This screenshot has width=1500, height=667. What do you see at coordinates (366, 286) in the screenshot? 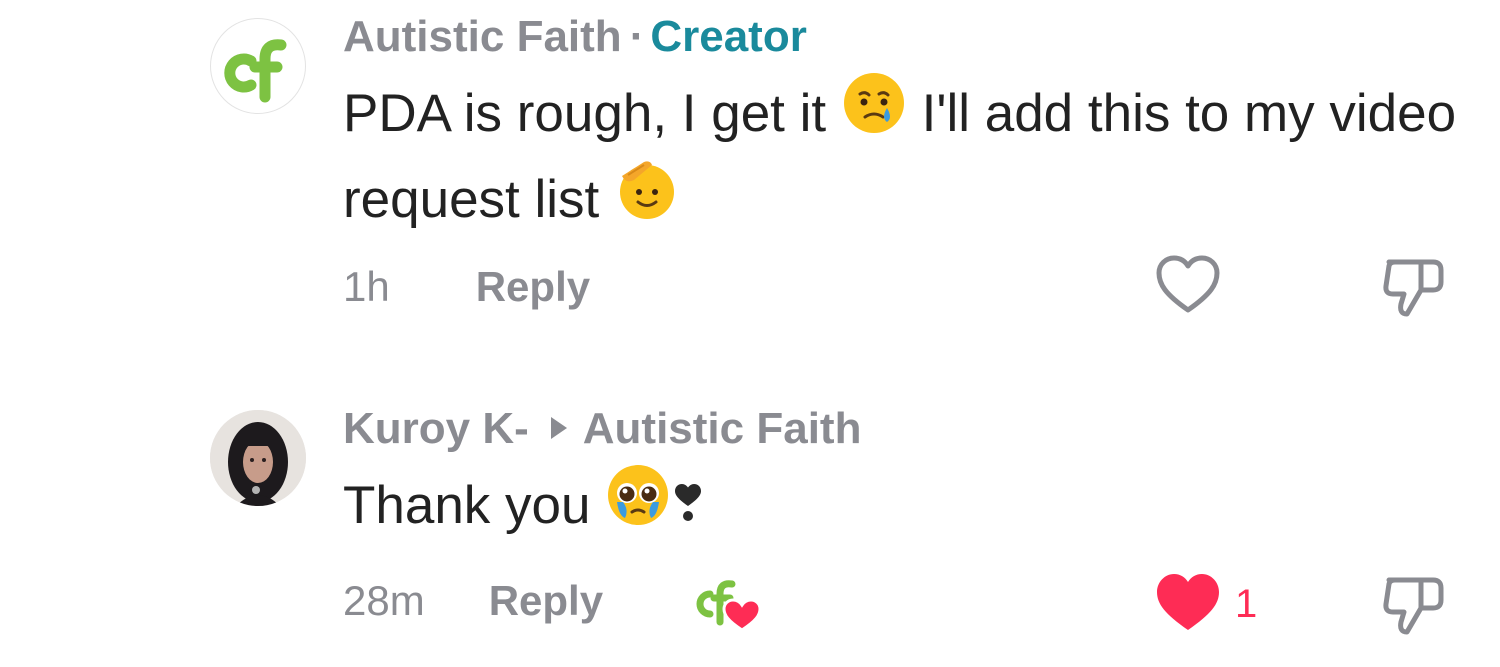
I see `comment-timestamp: 1h` at bounding box center [366, 286].